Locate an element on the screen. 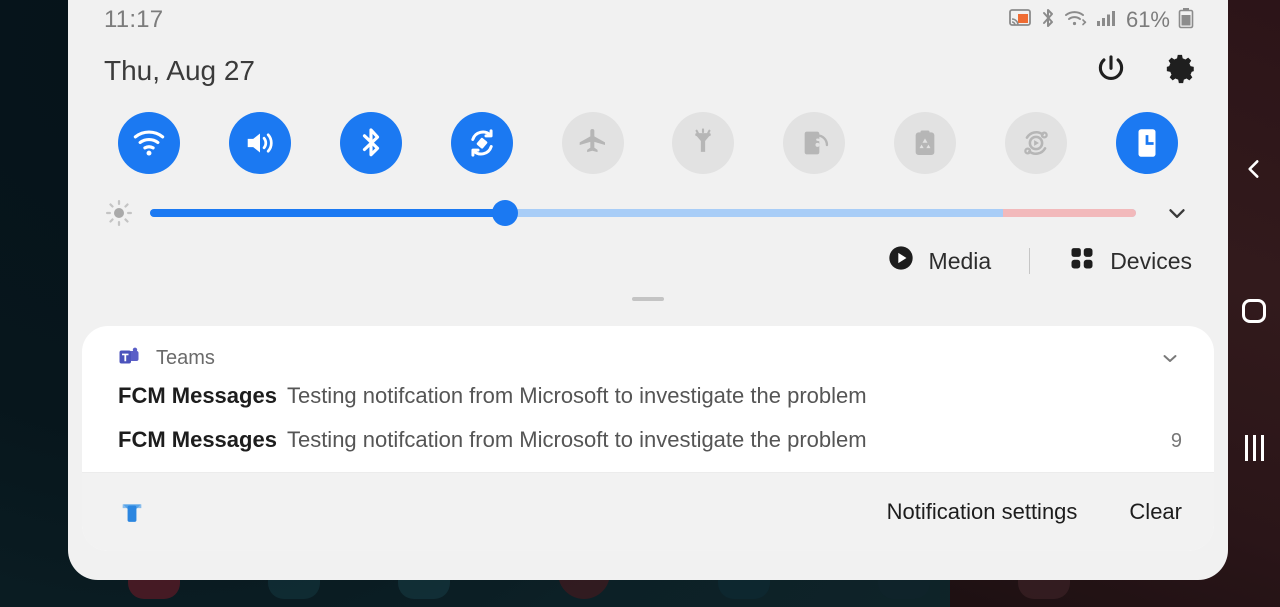 The height and width of the screenshot is (607, 1280). qs-tile-mobile-data is located at coordinates (814, 143).